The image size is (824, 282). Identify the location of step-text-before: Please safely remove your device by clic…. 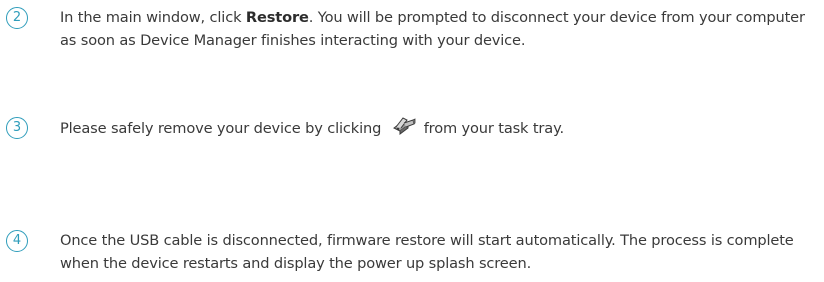
(223, 128).